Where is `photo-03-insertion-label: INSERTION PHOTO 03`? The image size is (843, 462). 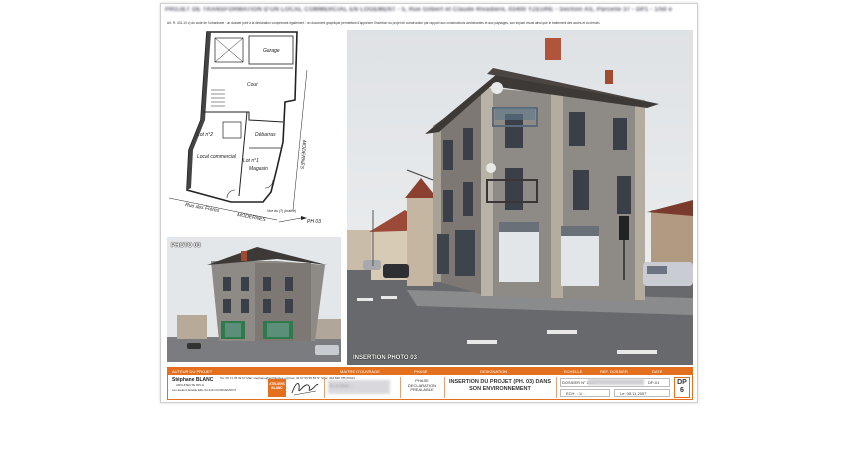 photo-03-insertion-label: INSERTION PHOTO 03 is located at coordinates (385, 358).